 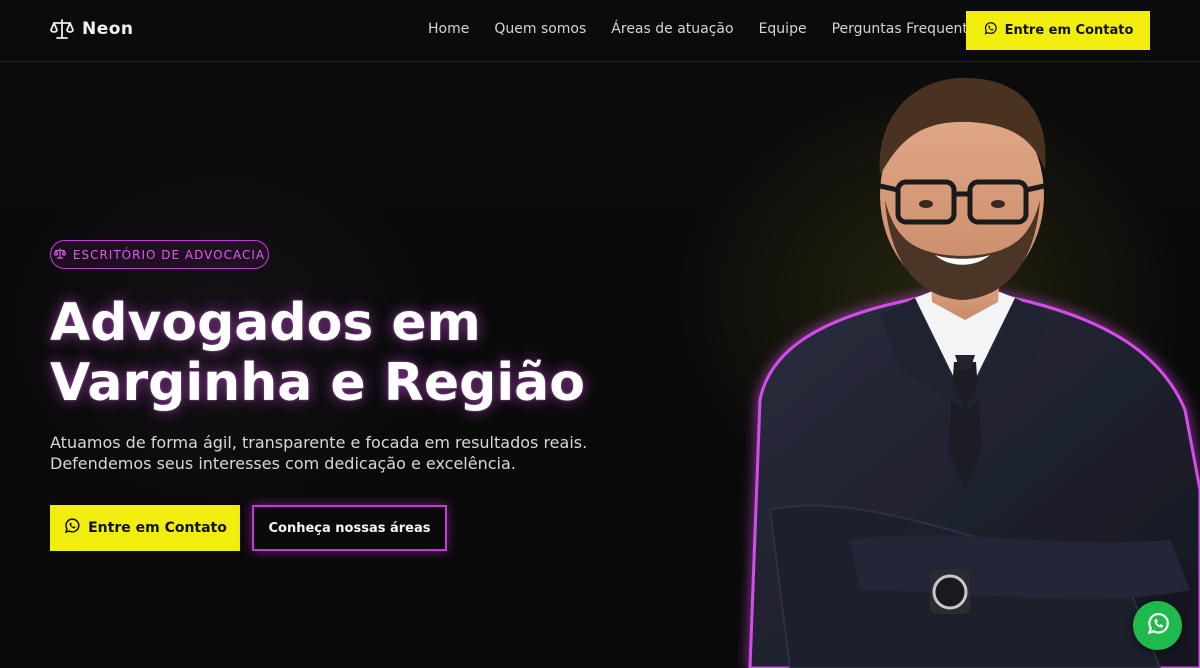 I want to click on header-contact-label: Entre em Contato, so click(x=1069, y=30).